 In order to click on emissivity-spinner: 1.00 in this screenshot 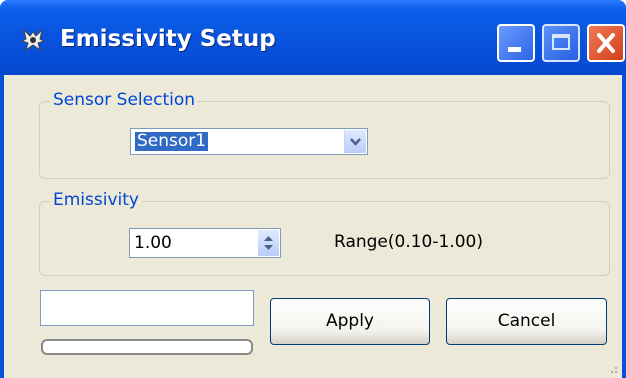, I will do `click(205, 243)`.